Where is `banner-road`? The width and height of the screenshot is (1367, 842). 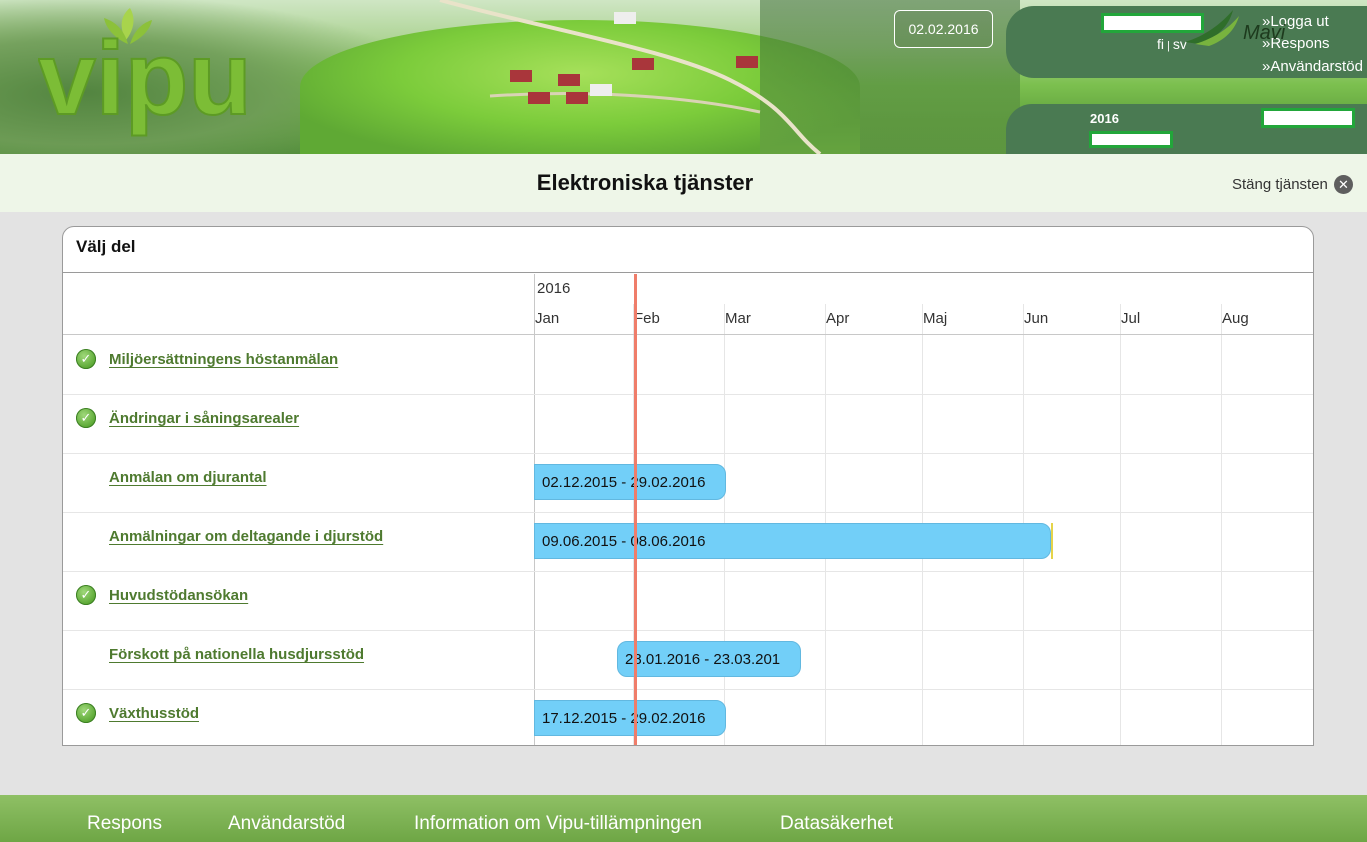
banner-road is located at coordinates (630, 77).